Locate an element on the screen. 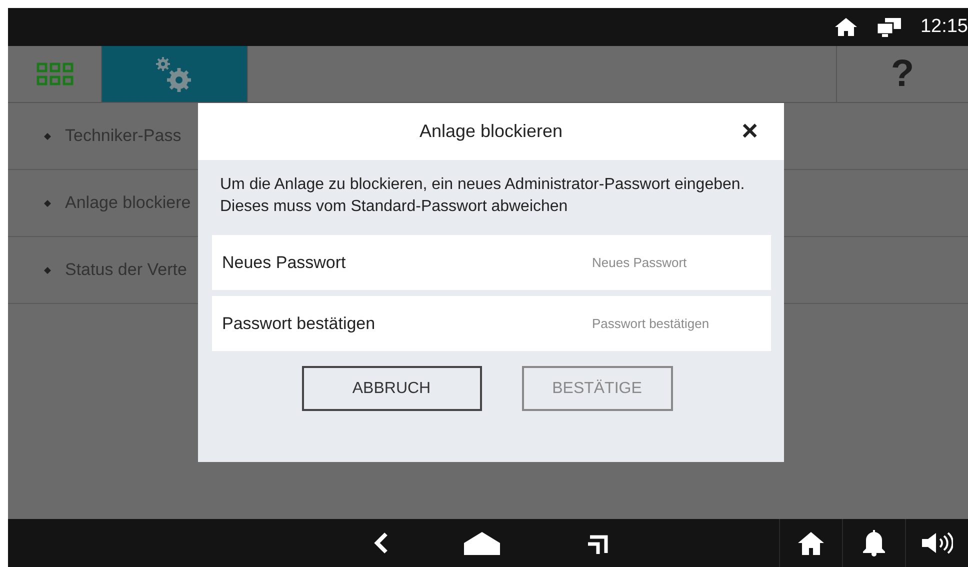  home-status-icon is located at coordinates (846, 27).